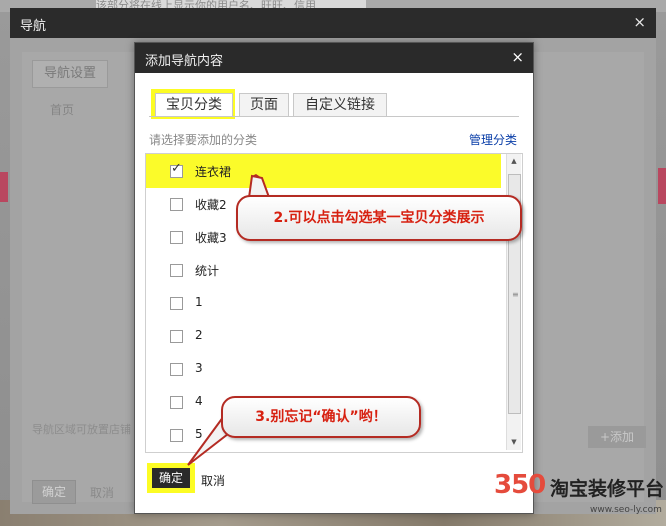  Describe the element at coordinates (379, 218) in the screenshot. I see `callout-select-category: 2.可以点击勾选某一宝贝分类展示` at that location.